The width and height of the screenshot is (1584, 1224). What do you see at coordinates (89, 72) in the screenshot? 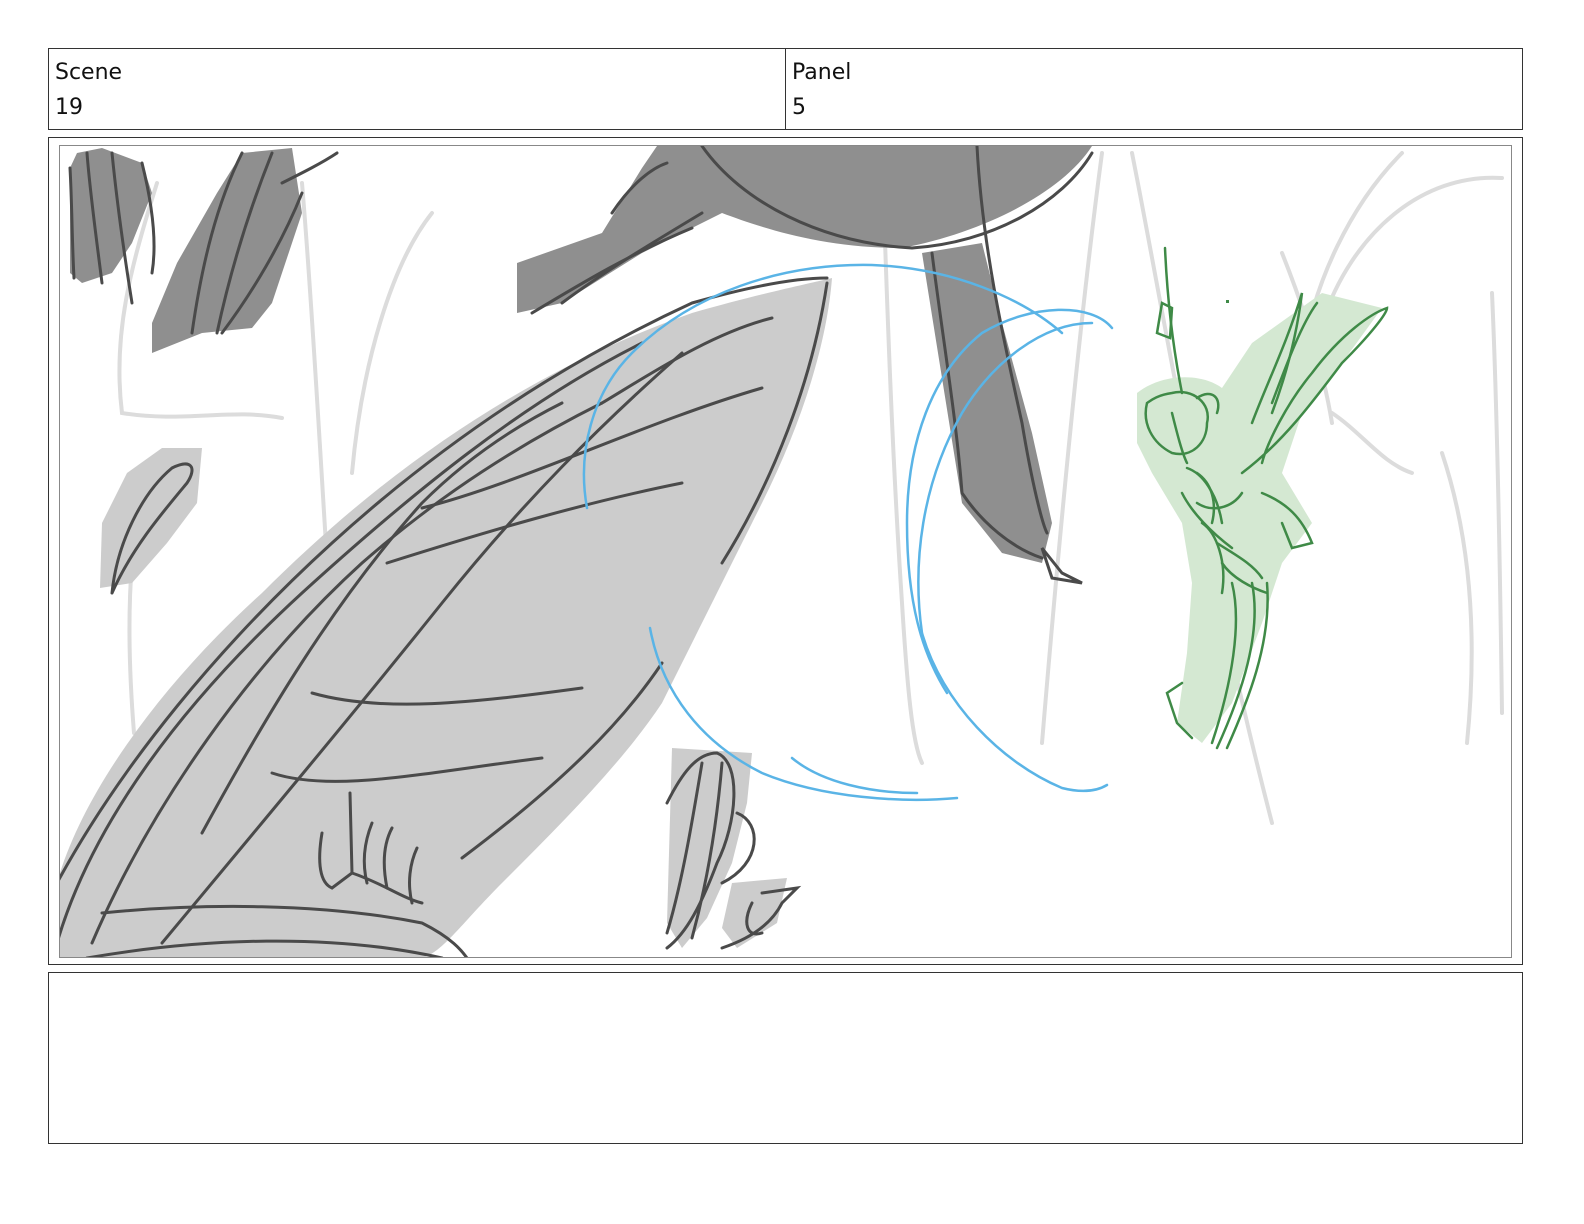
I see `scene-label: Scene` at bounding box center [89, 72].